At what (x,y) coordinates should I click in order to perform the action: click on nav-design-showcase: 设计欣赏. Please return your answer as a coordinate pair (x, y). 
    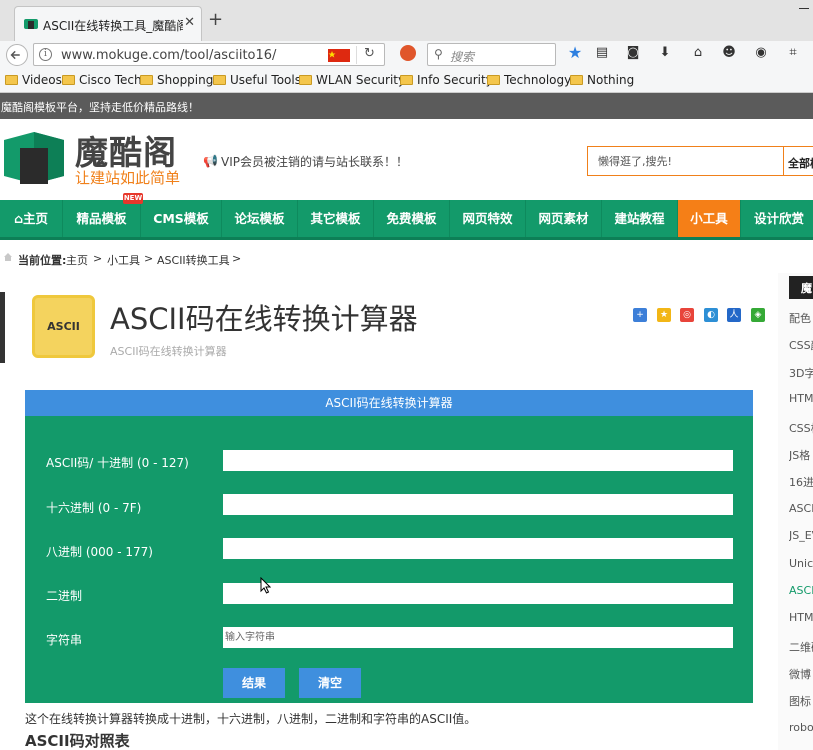
    Looking at the image, I should click on (777, 218).